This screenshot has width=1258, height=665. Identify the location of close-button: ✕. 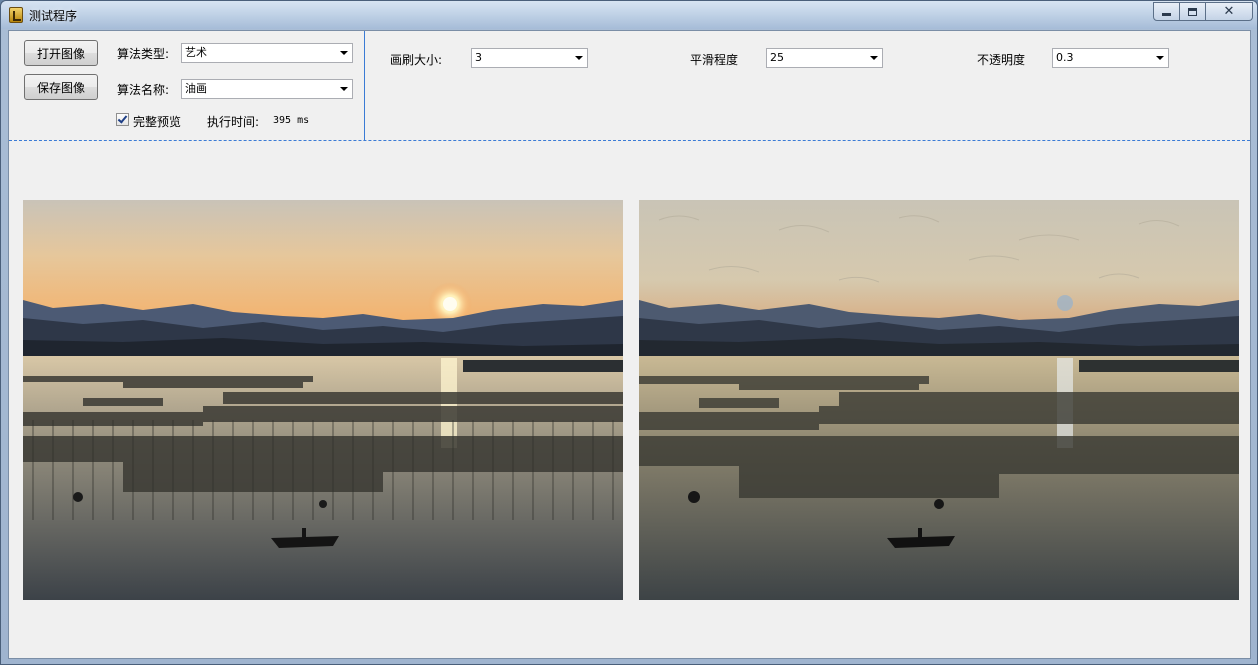
(1229, 11).